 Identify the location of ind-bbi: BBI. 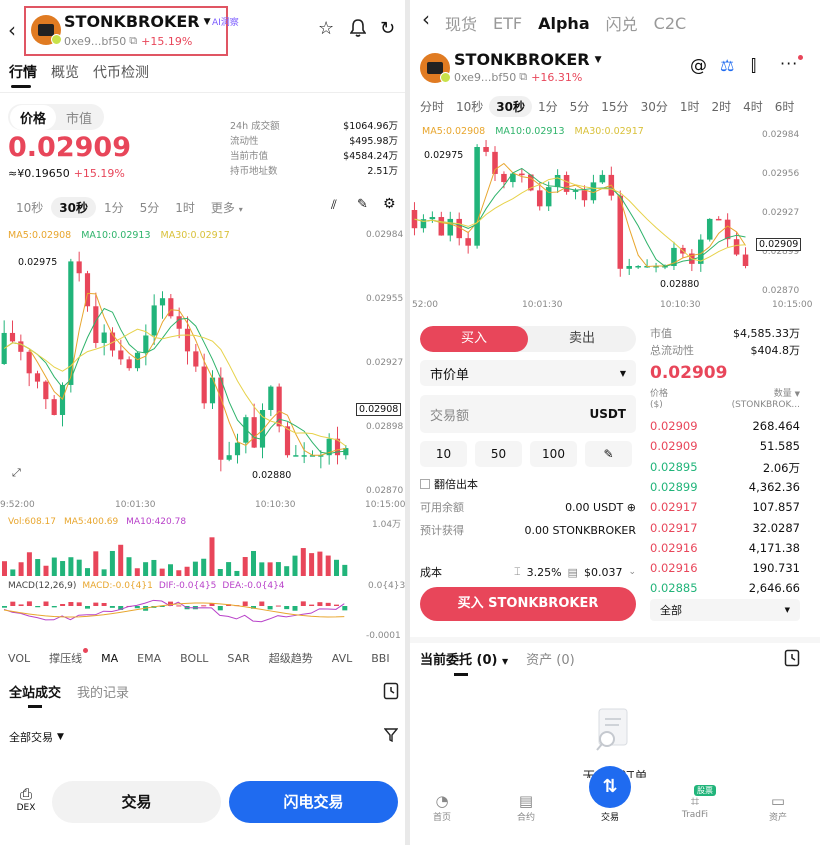
(380, 658).